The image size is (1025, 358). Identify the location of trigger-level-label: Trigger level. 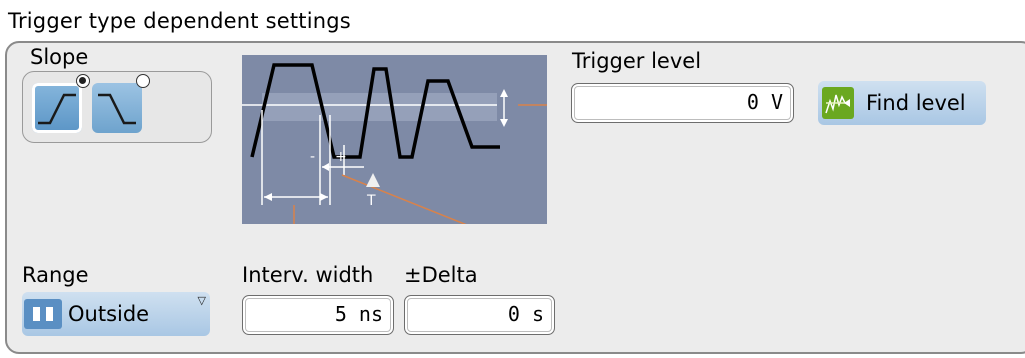
(637, 61).